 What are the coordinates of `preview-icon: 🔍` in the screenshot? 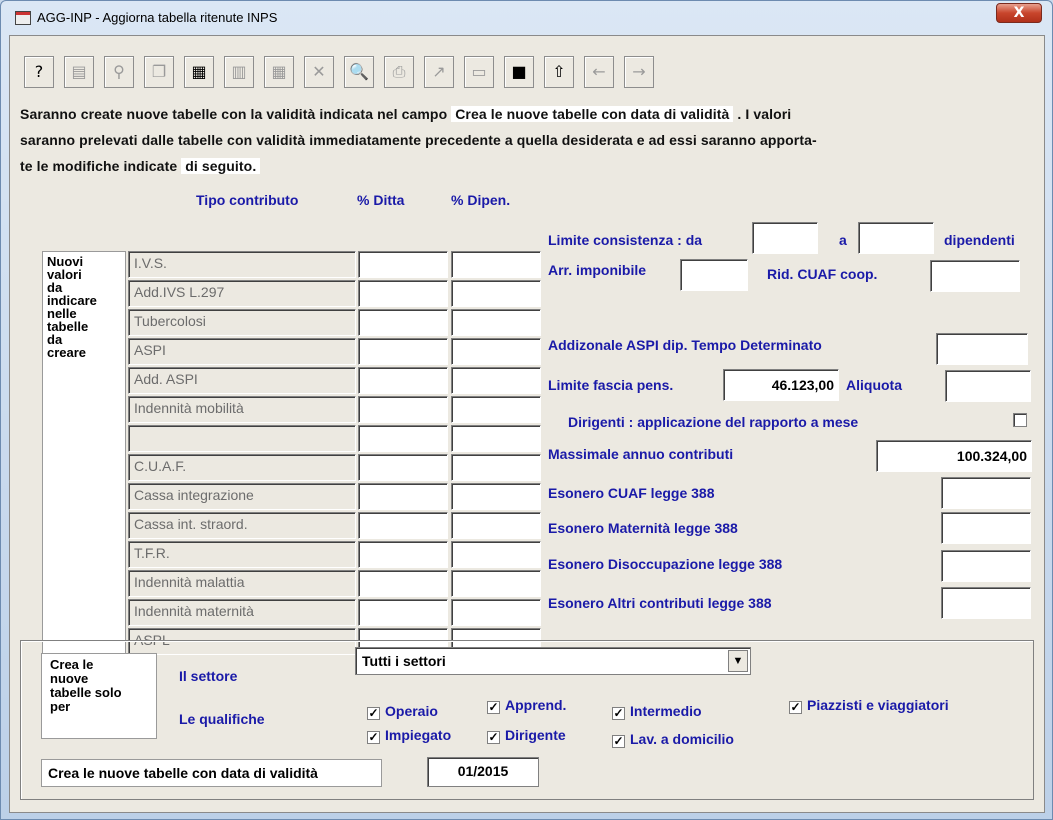 It's located at (359, 72).